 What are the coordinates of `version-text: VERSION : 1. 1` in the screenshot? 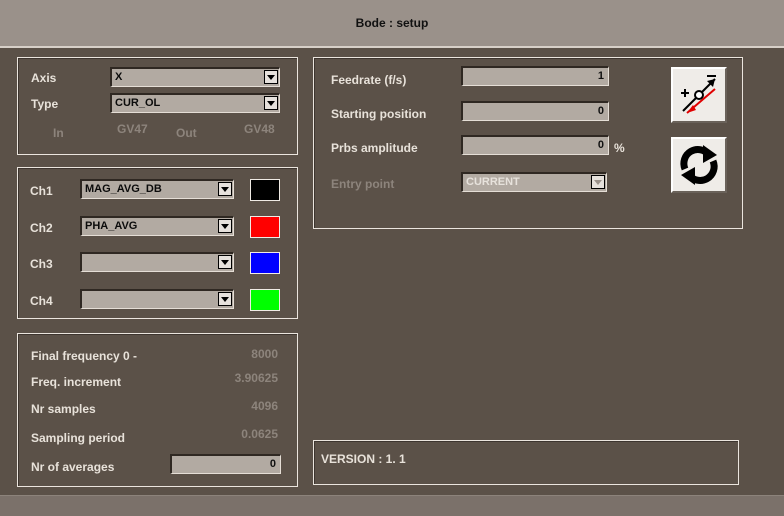 It's located at (363, 459).